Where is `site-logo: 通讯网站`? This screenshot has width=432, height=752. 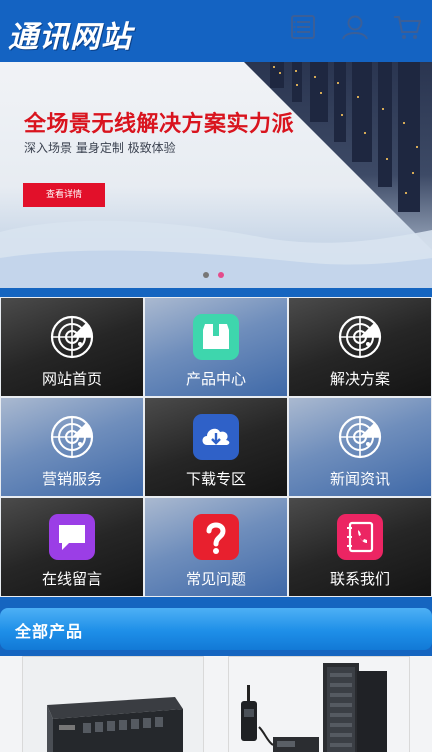
site-logo: 通讯网站 is located at coordinates (70, 34).